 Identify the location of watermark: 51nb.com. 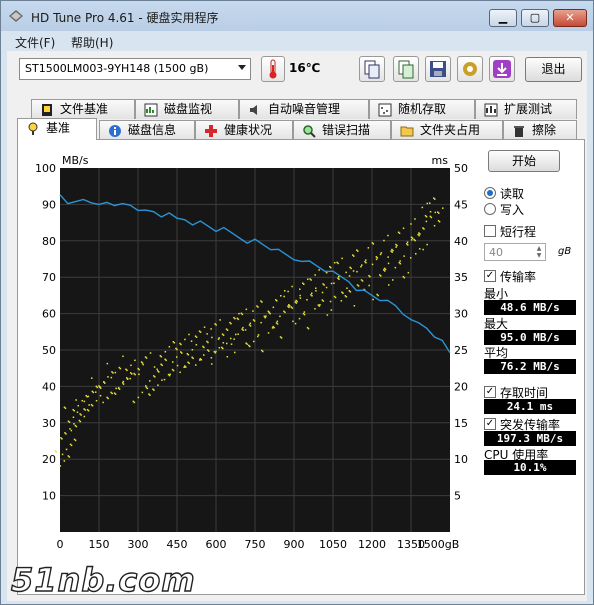
(103, 579).